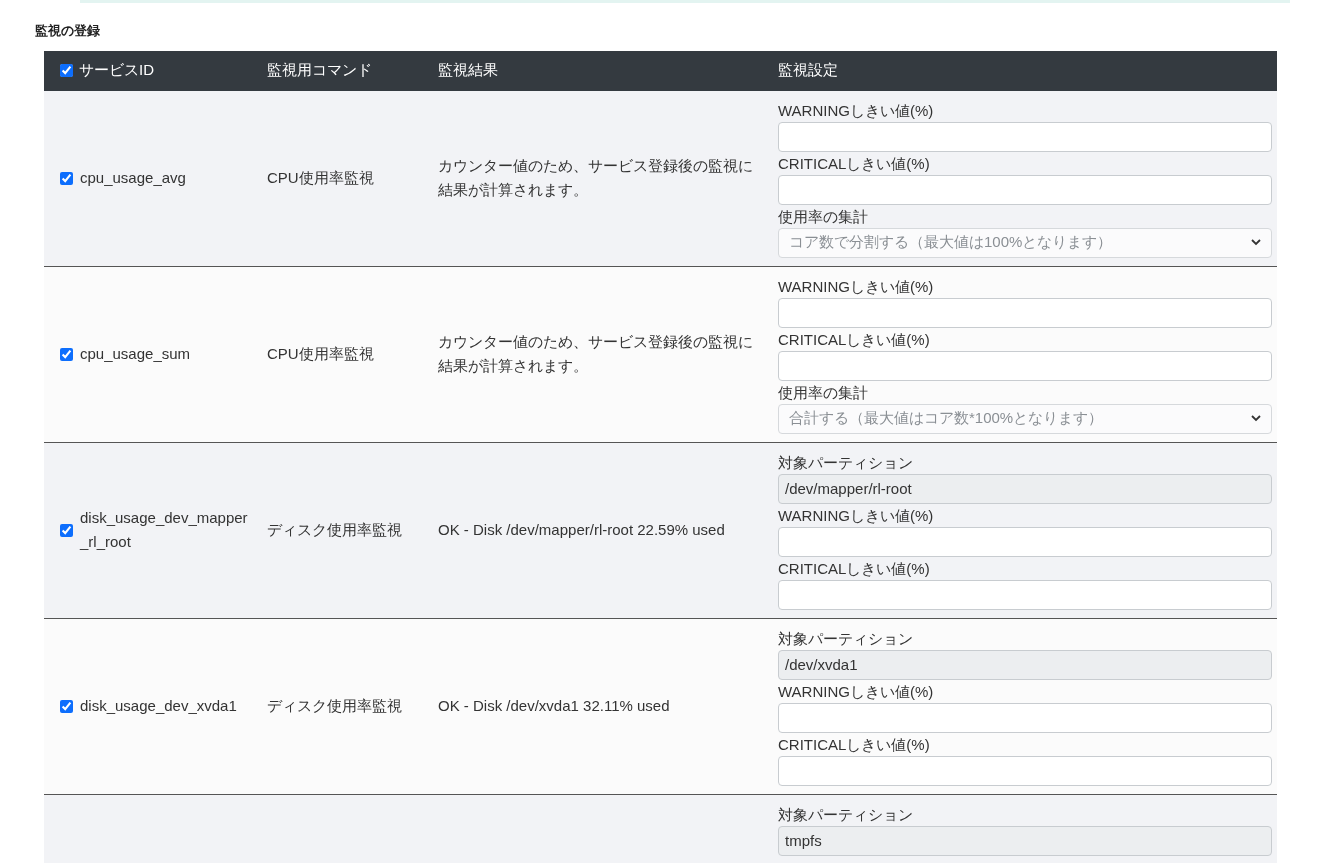 This screenshot has width=1329, height=863. I want to click on column-header: サービスID, so click(116, 70).